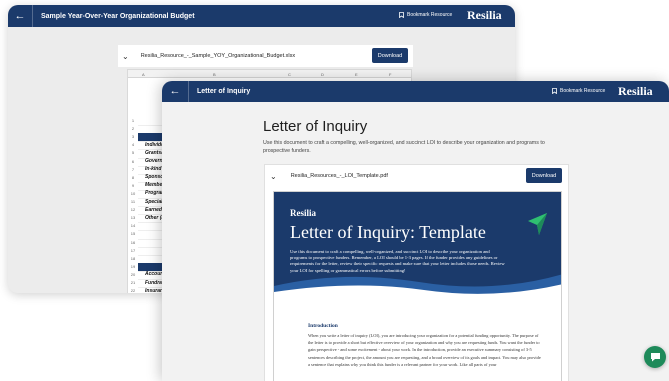  Describe the element at coordinates (133, 258) in the screenshot. I see `row-number: 18` at that location.